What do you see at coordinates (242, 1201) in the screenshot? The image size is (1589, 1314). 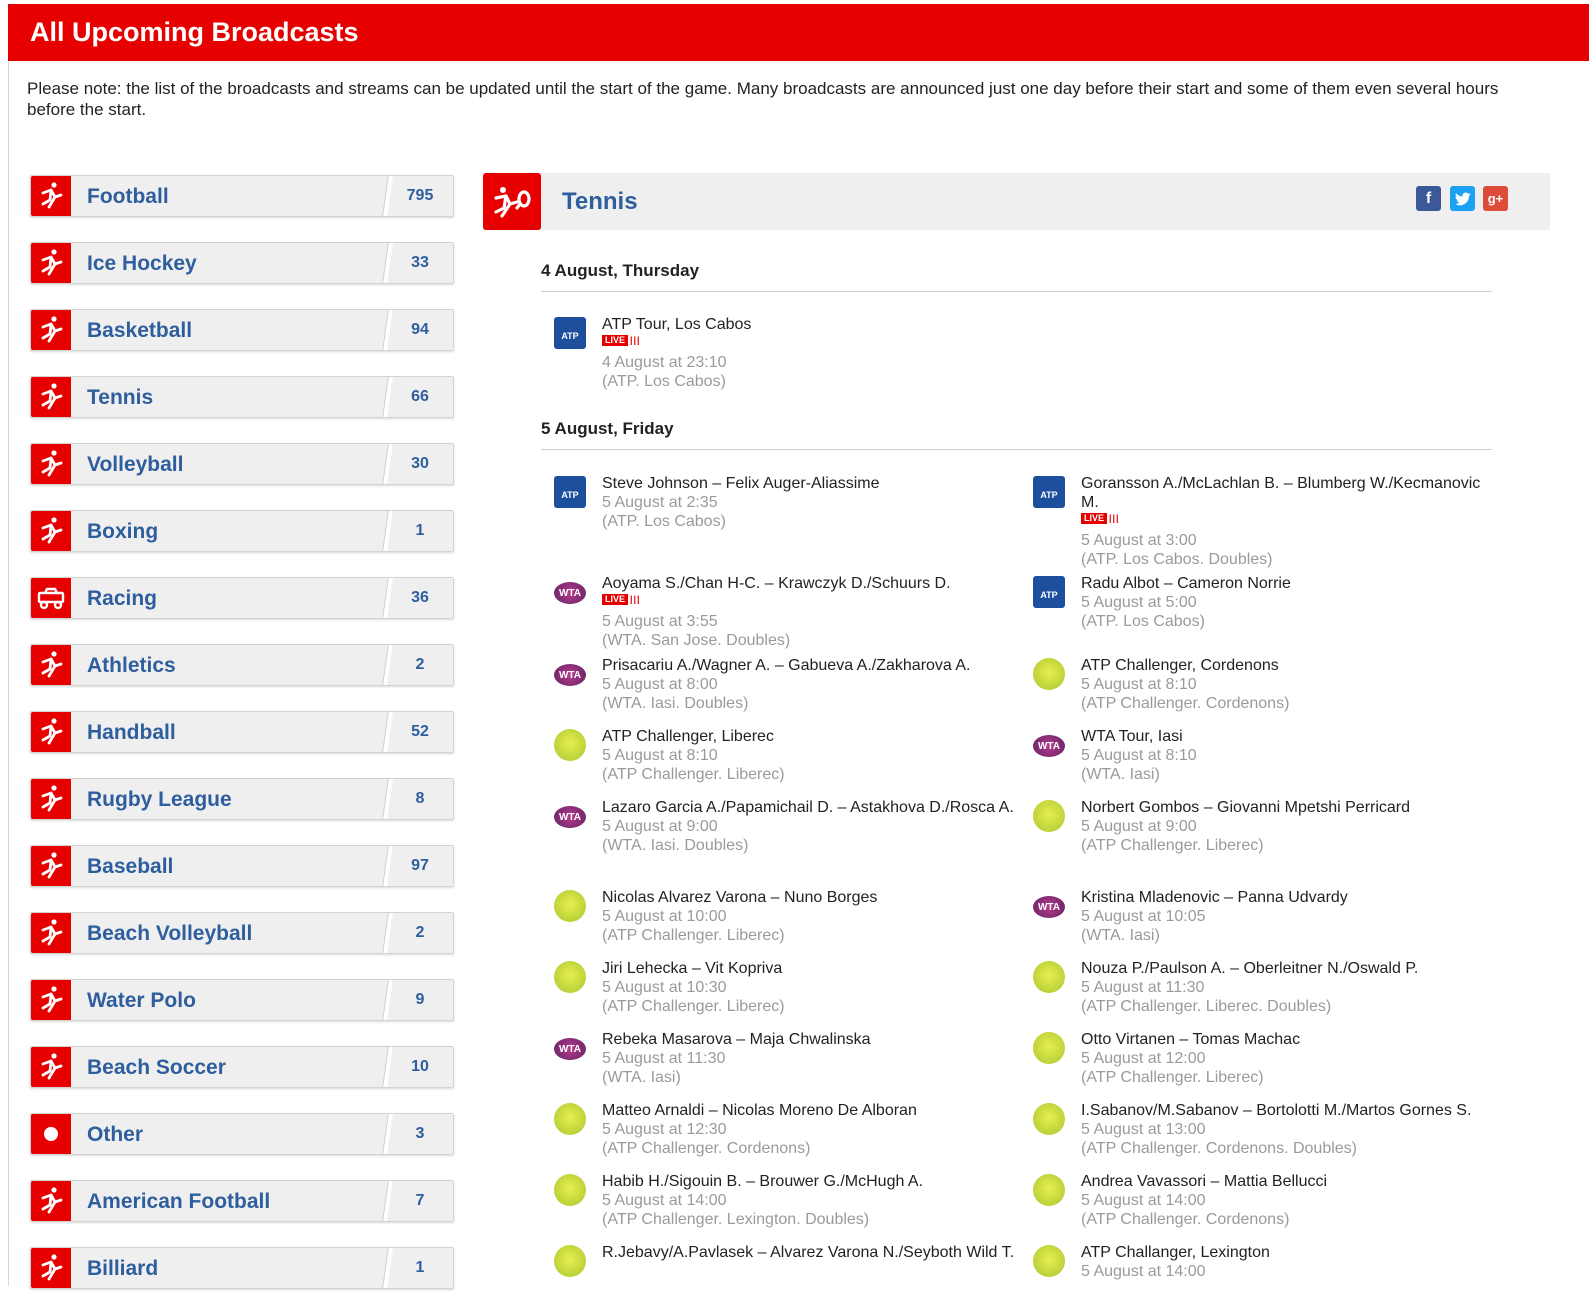 I see `sport-item: American Football 7` at bounding box center [242, 1201].